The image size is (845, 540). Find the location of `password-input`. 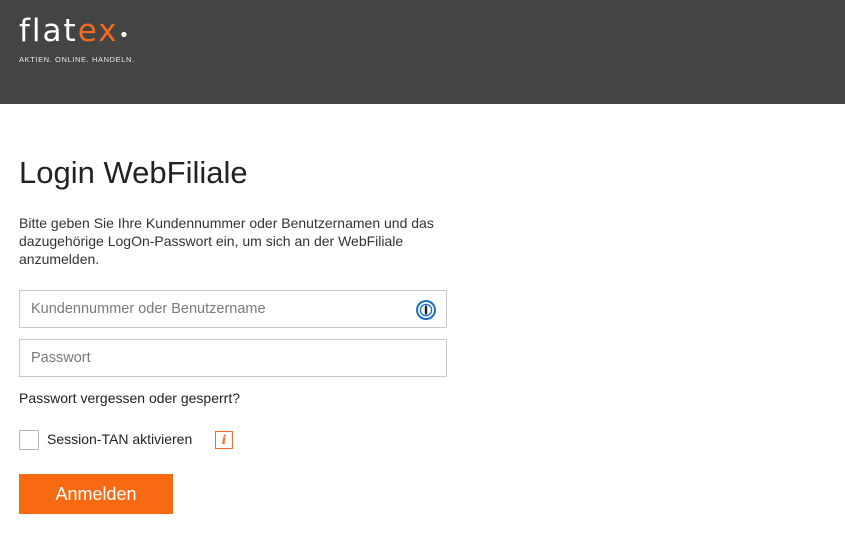

password-input is located at coordinates (233, 358).